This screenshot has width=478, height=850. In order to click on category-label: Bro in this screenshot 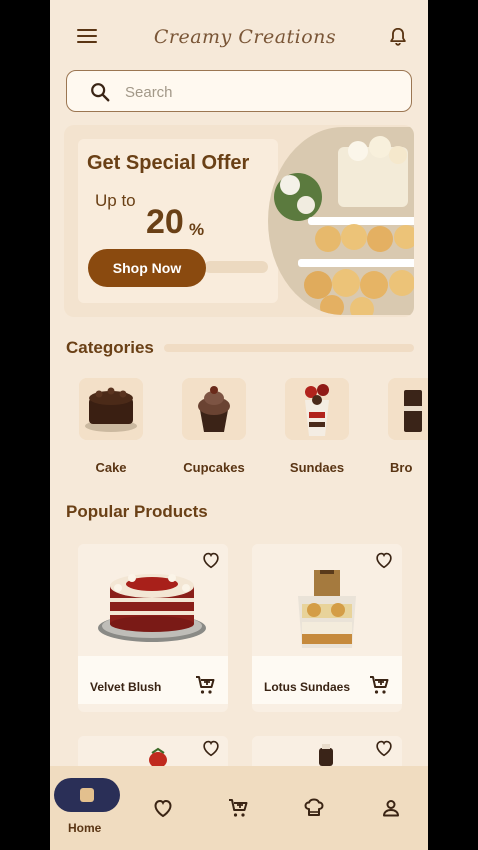, I will do `click(401, 467)`.